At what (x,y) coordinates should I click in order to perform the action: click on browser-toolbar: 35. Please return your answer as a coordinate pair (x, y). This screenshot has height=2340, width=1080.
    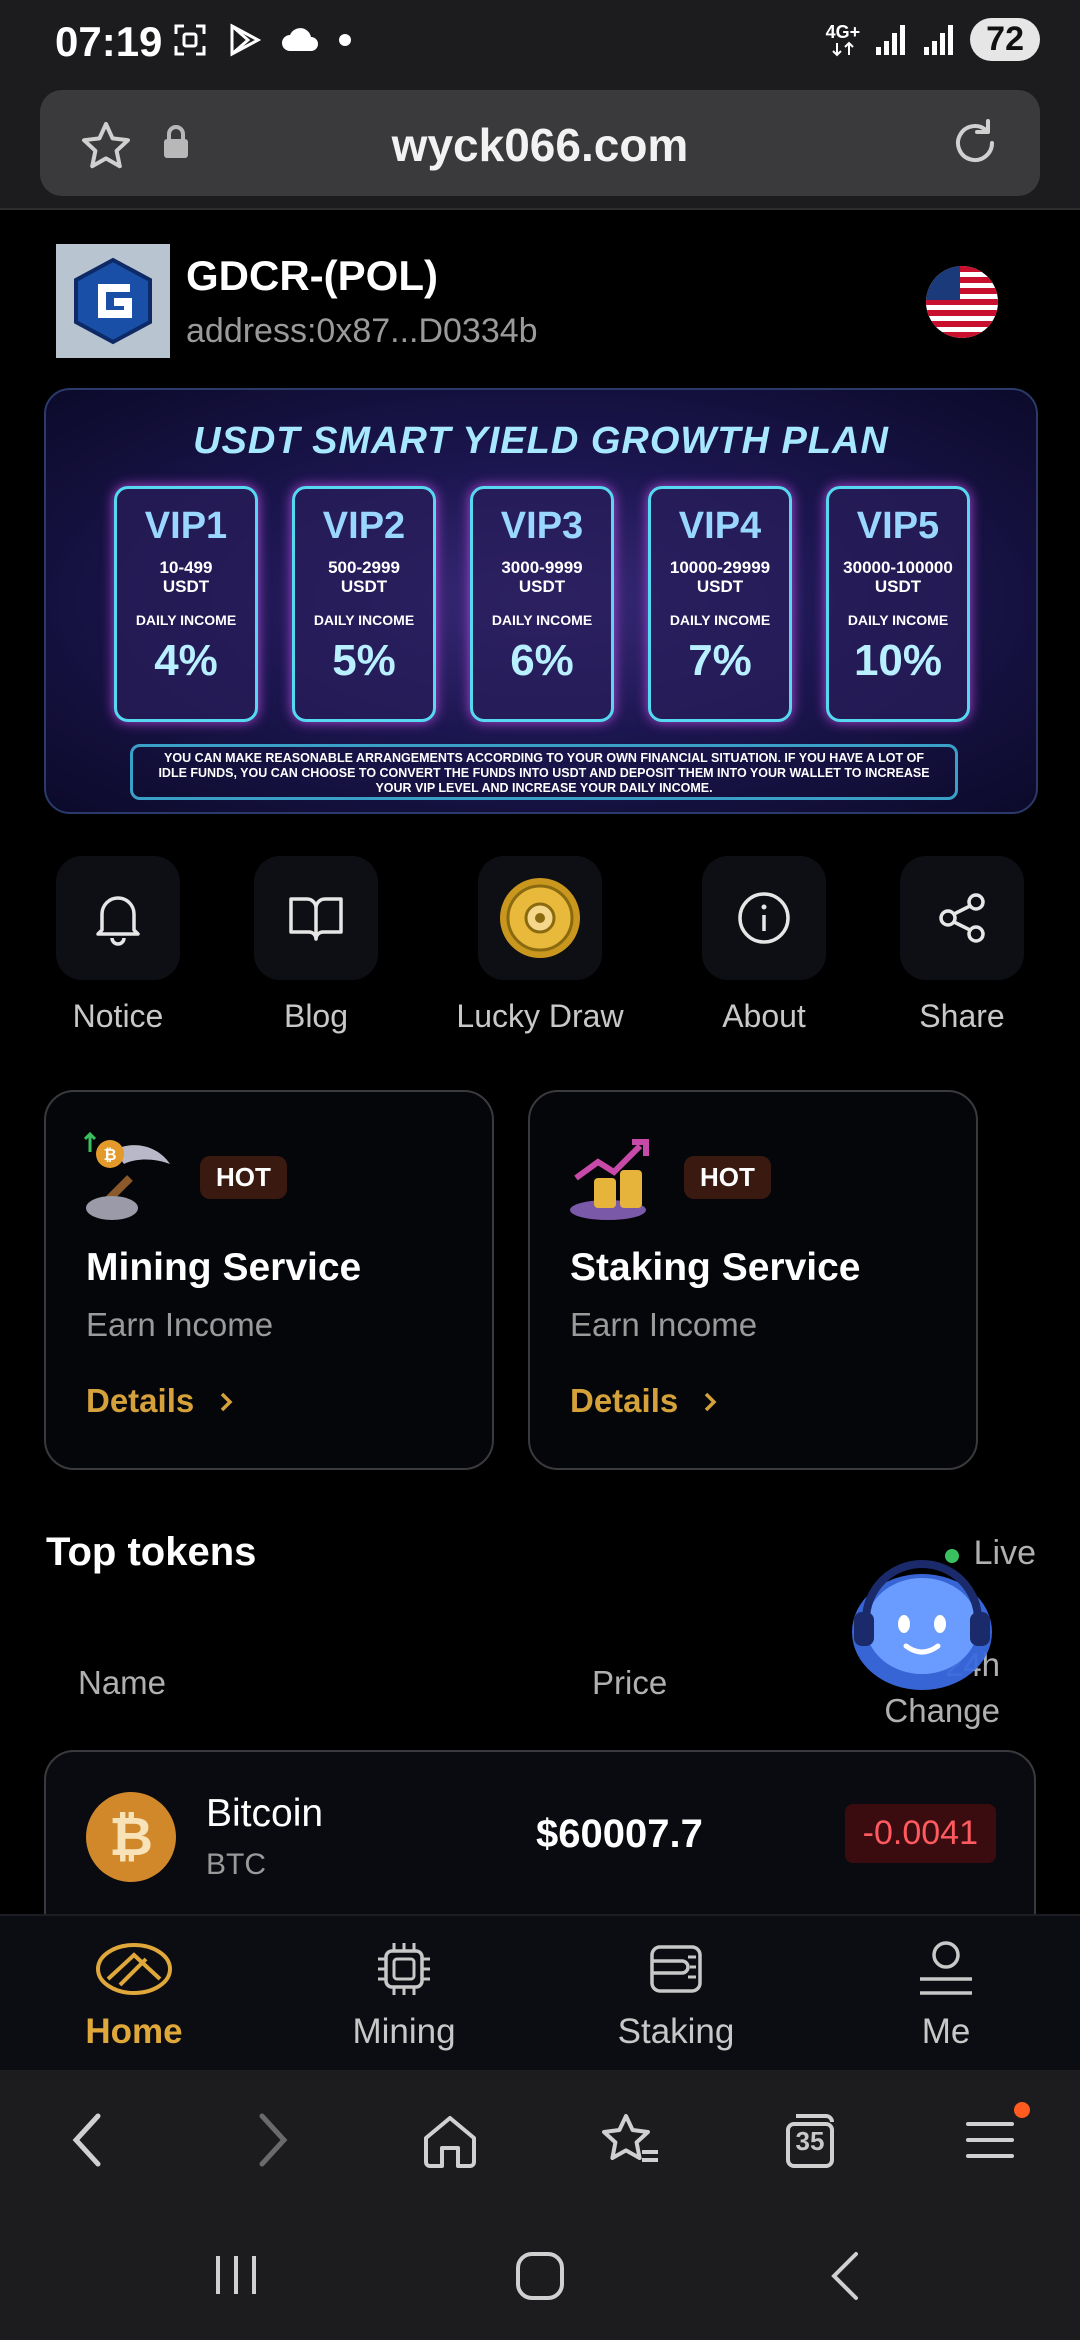
    Looking at the image, I should click on (540, 2140).